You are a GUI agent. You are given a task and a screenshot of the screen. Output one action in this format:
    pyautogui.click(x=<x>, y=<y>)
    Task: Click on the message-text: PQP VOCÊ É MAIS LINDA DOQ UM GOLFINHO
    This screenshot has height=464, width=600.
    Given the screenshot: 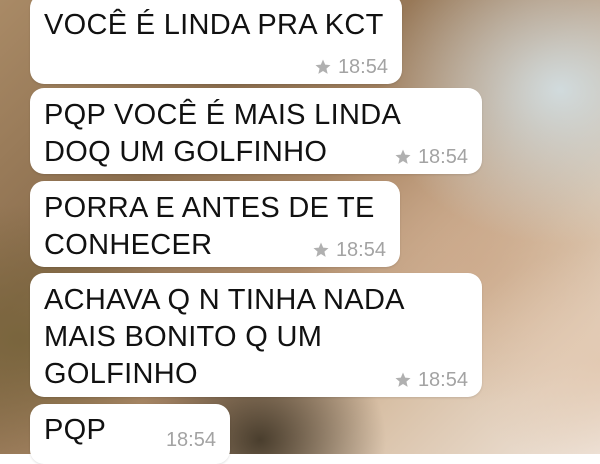 What is the action you would take?
    pyautogui.click(x=223, y=133)
    